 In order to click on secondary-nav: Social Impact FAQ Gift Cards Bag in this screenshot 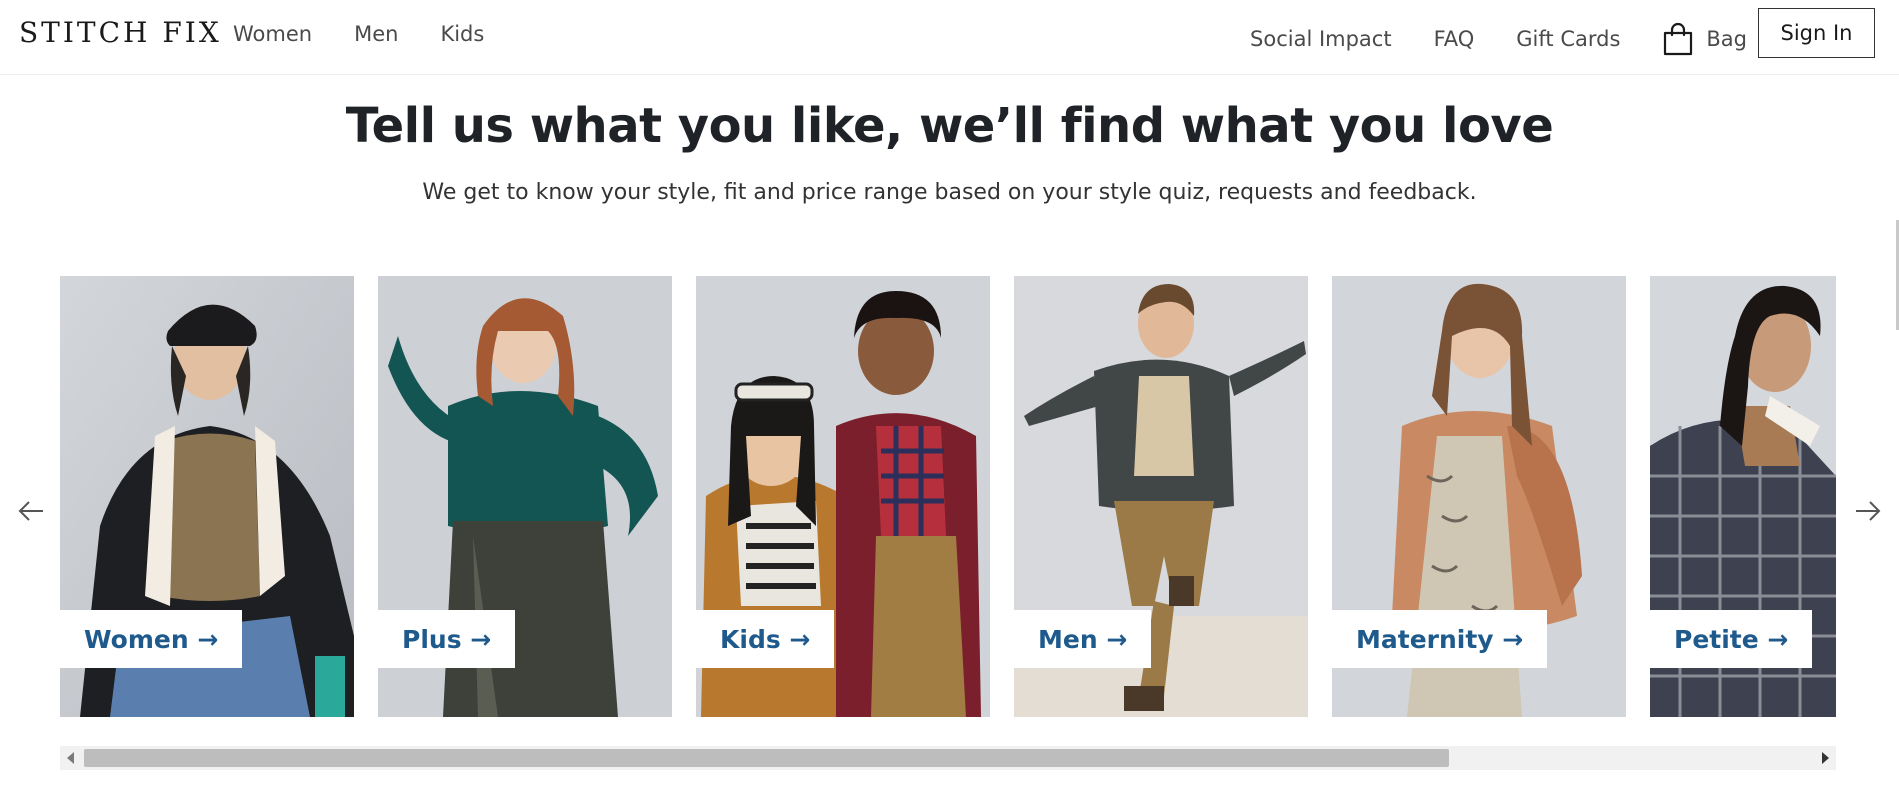, I will do `click(1498, 39)`.